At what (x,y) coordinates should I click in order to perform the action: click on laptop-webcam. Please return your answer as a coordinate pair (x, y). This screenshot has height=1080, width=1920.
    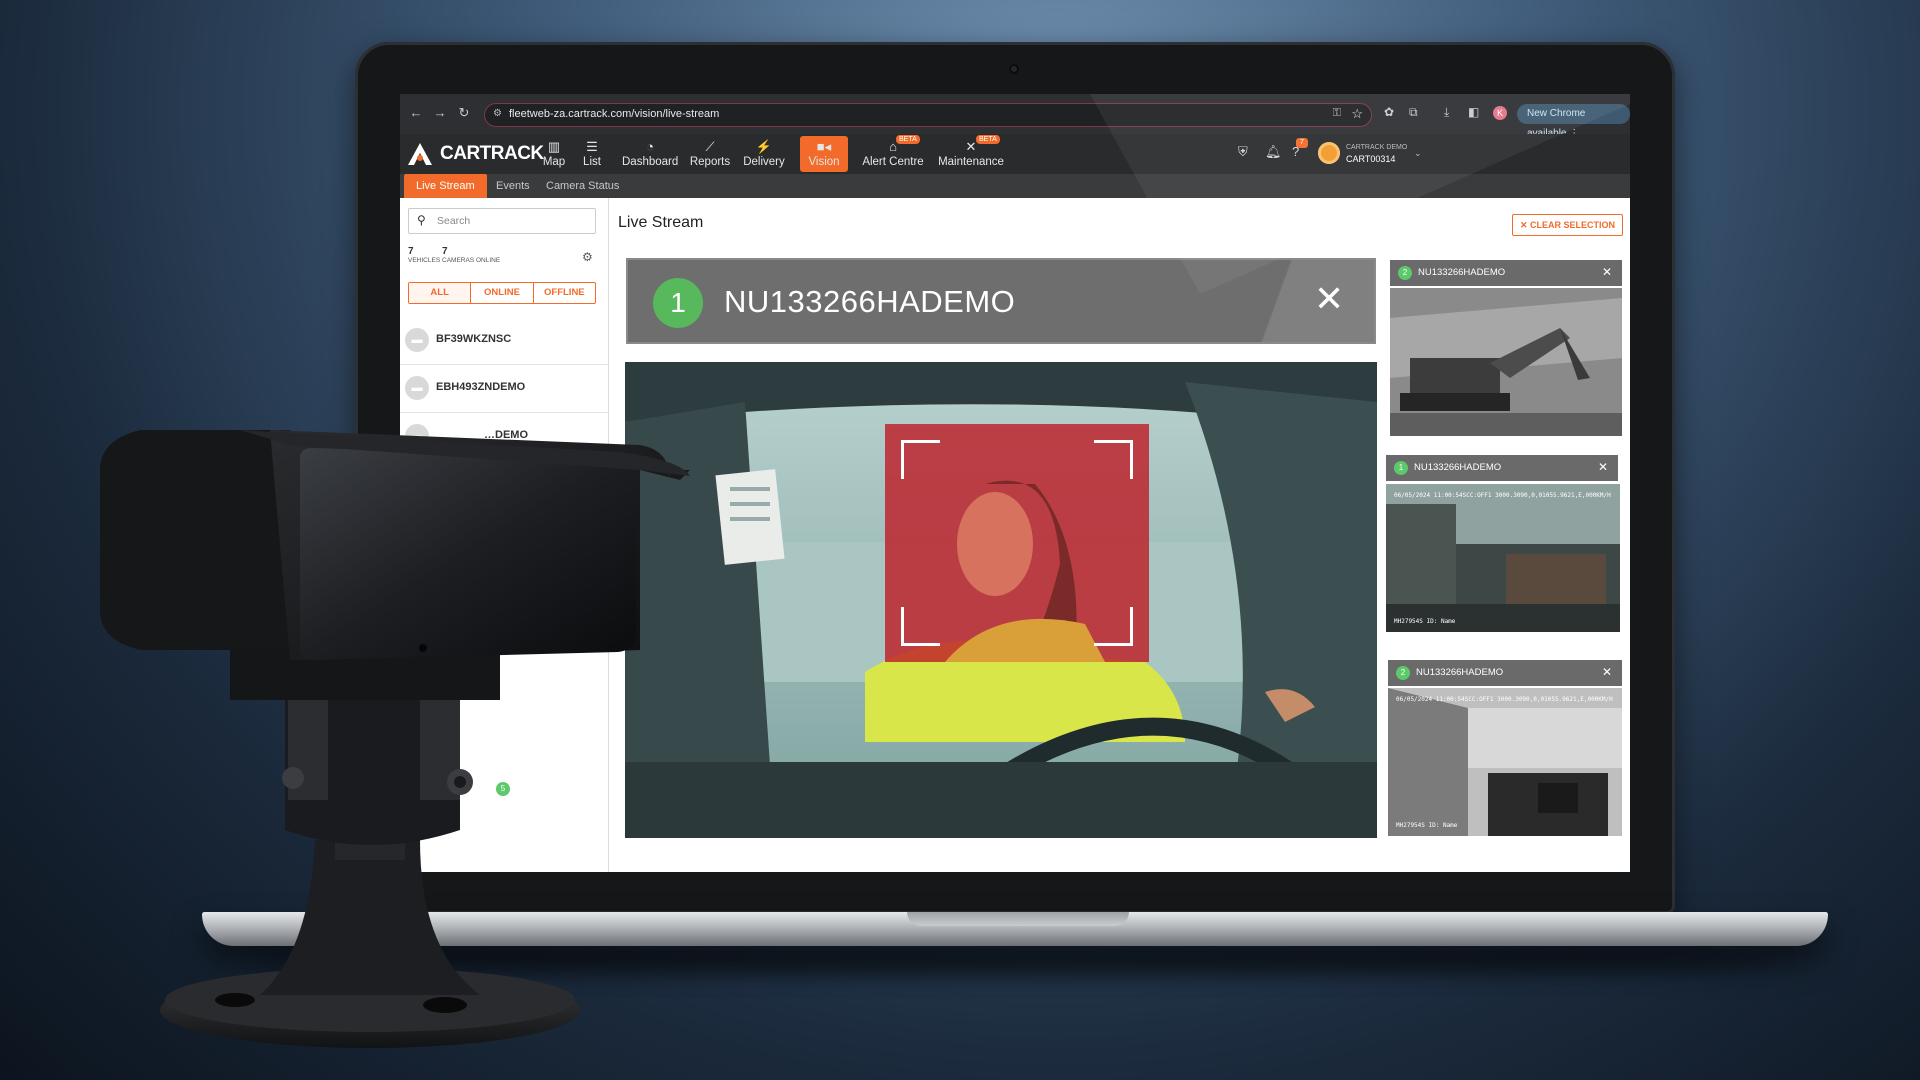
    Looking at the image, I should click on (1014, 69).